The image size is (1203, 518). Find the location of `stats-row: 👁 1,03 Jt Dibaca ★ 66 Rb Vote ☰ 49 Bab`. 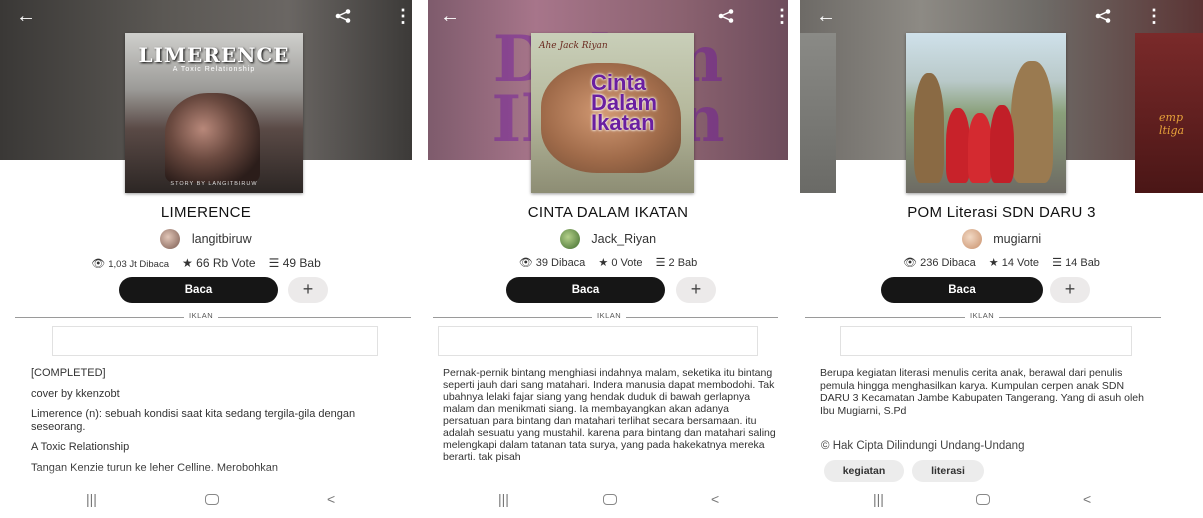

stats-row: 👁 1,03 Jt Dibaca ★ 66 Rb Vote ☰ 49 Bab is located at coordinates (206, 263).